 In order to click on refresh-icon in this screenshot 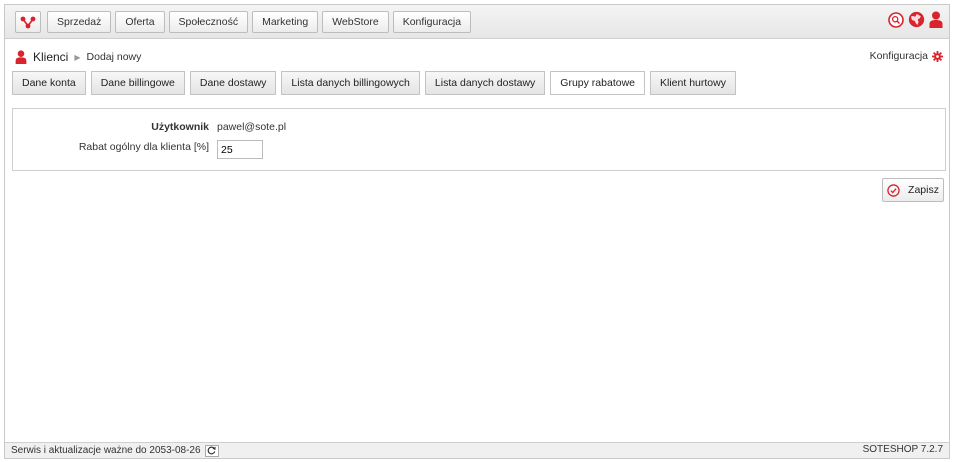, I will do `click(211, 450)`.